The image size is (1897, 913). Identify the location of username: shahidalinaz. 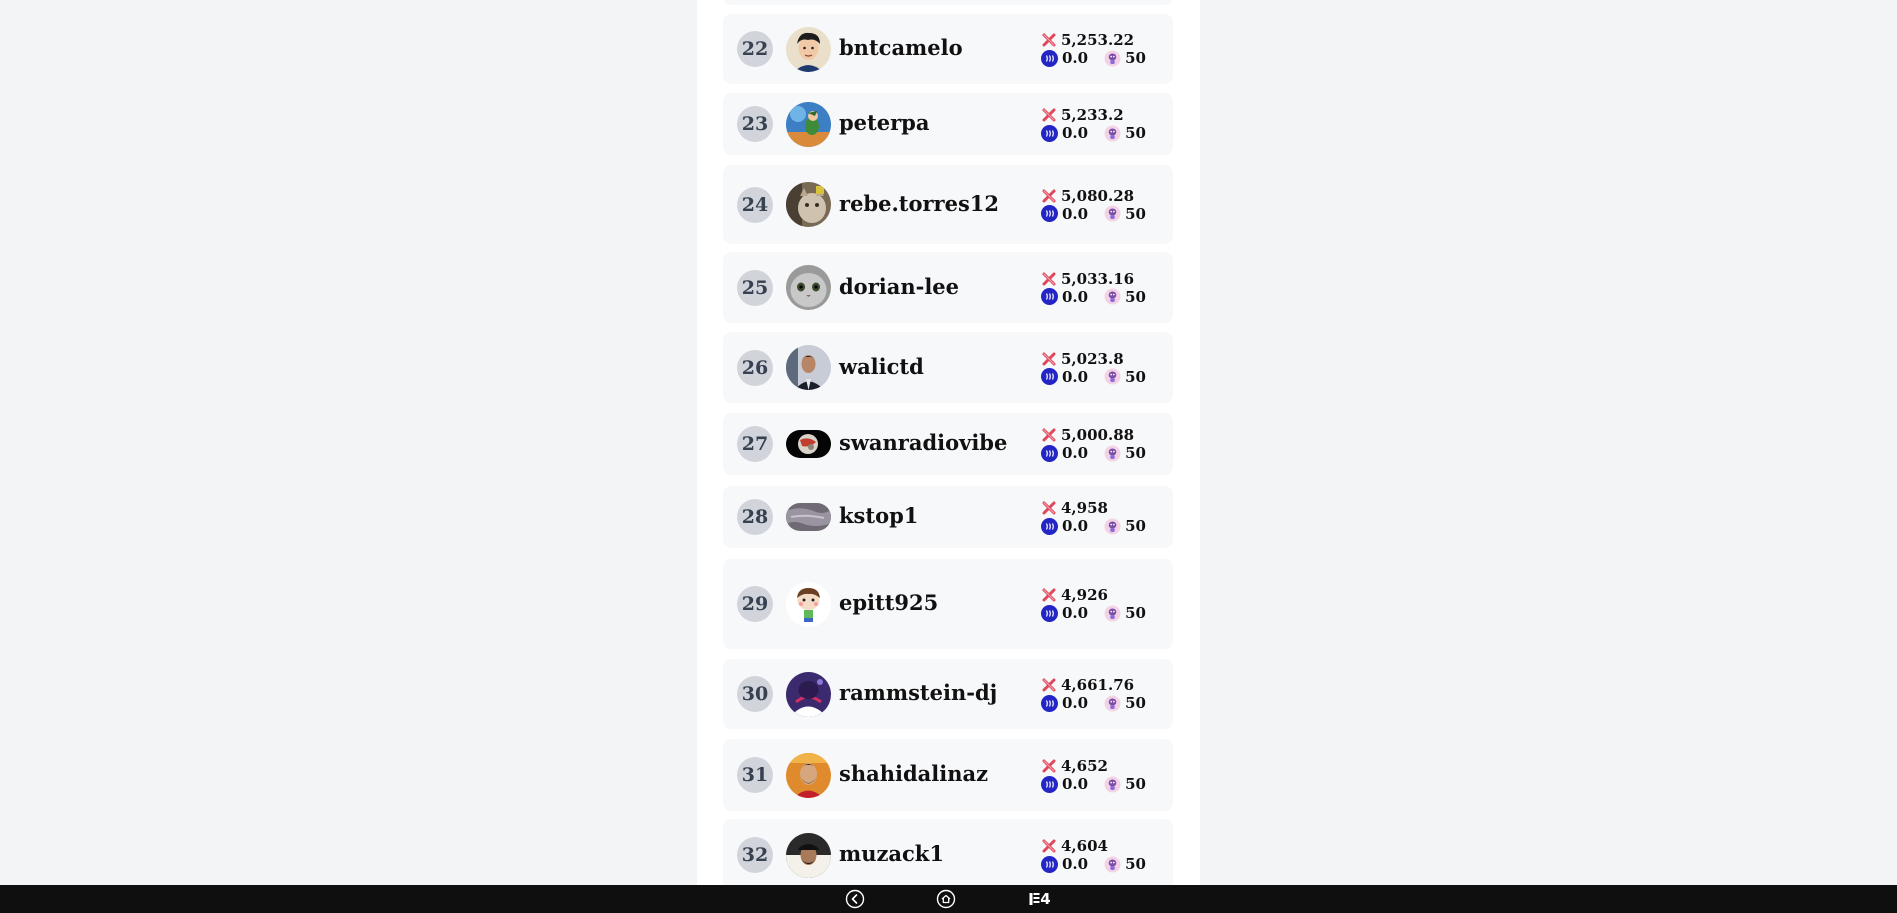
(913, 773).